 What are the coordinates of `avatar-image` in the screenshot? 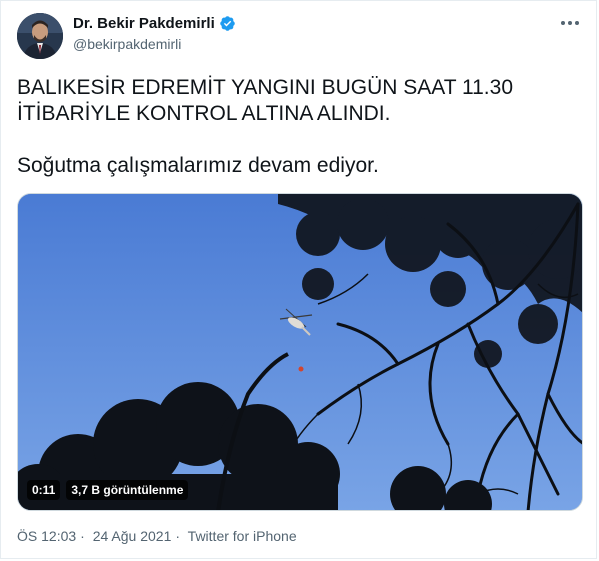 It's located at (40, 36).